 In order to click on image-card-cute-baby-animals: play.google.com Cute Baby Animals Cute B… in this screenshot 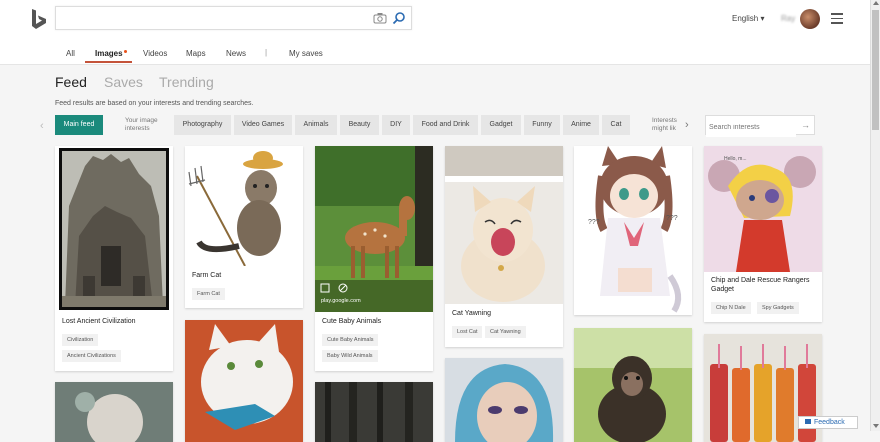, I will do `click(374, 258)`.